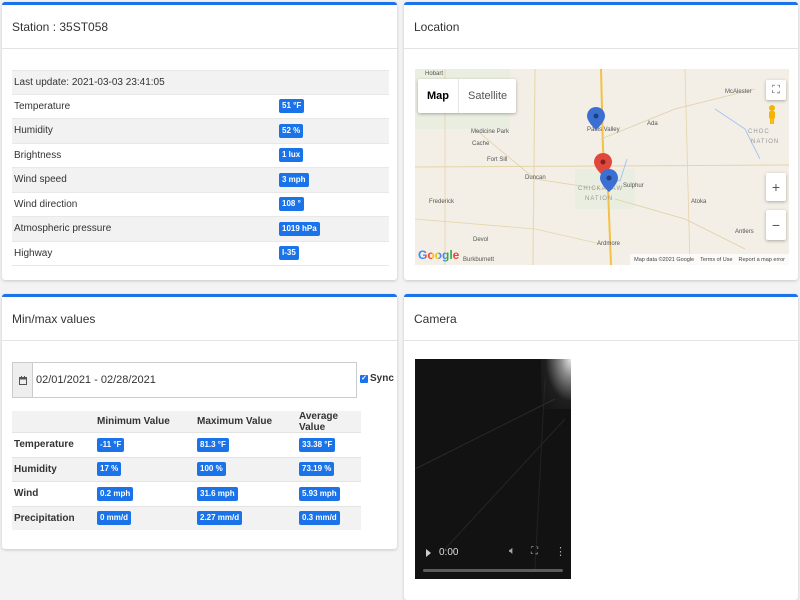 This screenshot has width=800, height=600. Describe the element at coordinates (200, 107) in the screenshot. I see `table-row: Temperature 51 °F` at that location.